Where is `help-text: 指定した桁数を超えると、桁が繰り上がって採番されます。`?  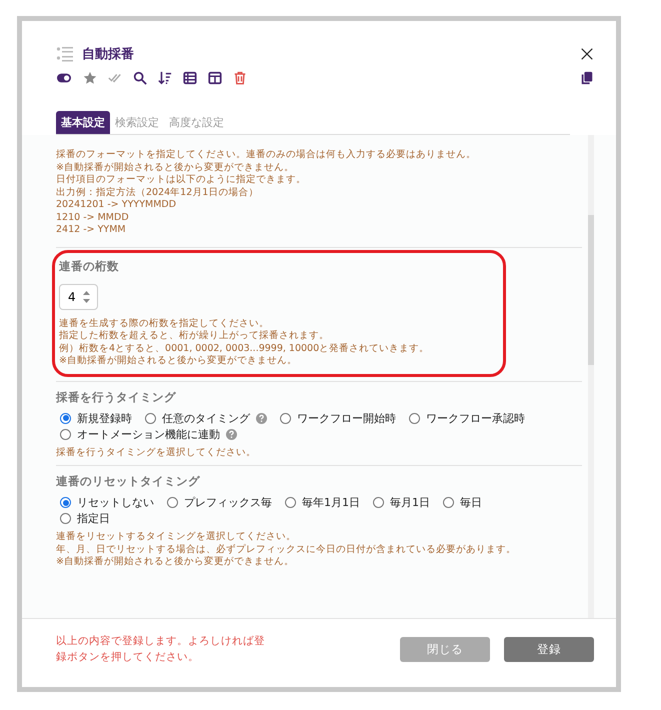 help-text: 指定した桁数を超えると、桁が繰り上がって採番されます。 is located at coordinates (194, 336).